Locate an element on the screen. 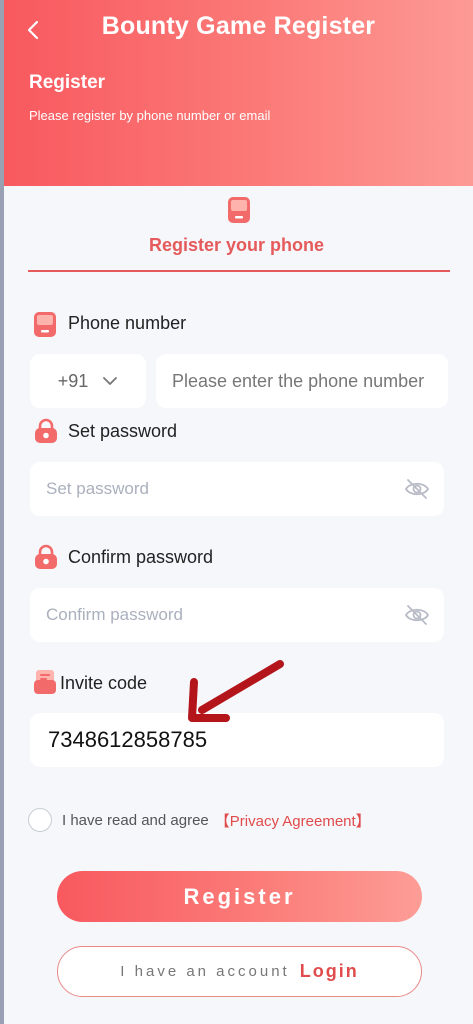 Image resolution: width=473 pixels, height=1024 pixels. invite-code-label: Invite code is located at coordinates (104, 683).